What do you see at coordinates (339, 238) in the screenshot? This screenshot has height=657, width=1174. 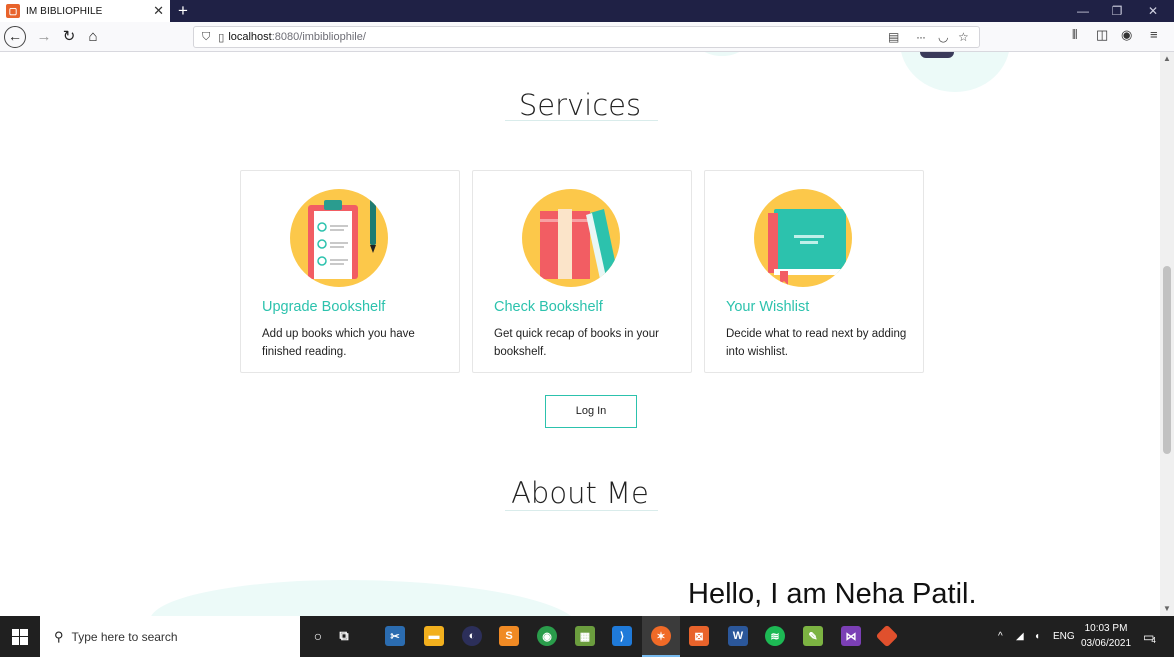 I see `clipboard-icon` at bounding box center [339, 238].